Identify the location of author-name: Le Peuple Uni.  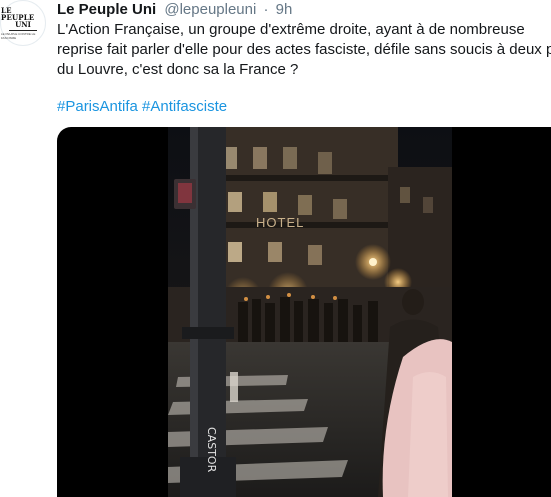
(106, 9).